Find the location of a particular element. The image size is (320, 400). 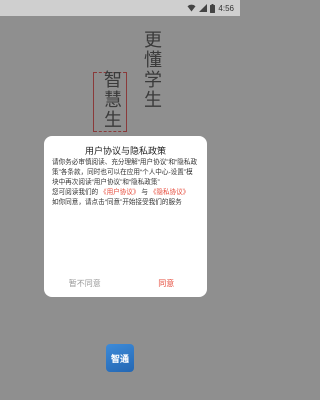

dialog-title: 用户协议与隐私政策 is located at coordinates (125, 151).